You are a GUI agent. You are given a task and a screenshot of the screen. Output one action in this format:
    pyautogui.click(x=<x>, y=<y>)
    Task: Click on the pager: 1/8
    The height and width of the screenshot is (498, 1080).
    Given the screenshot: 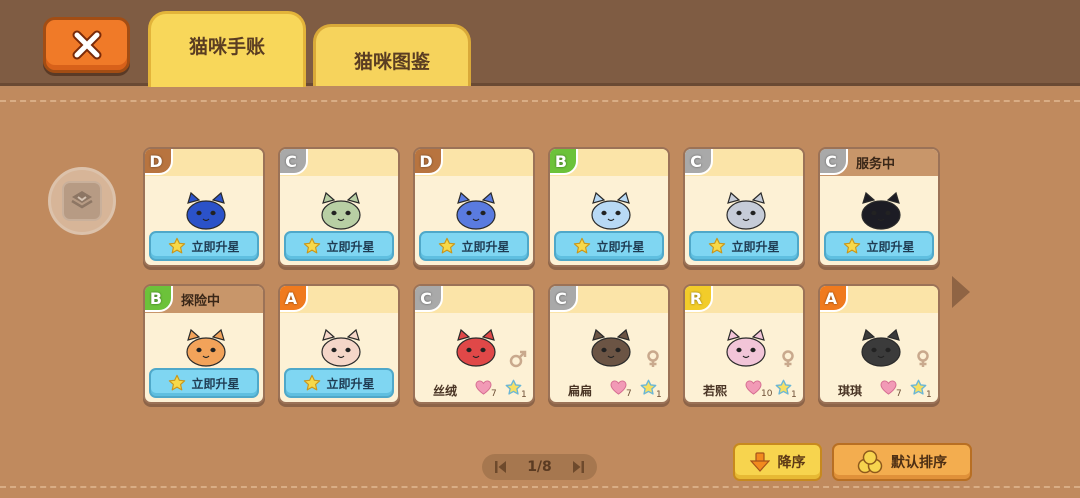 What is the action you would take?
    pyautogui.click(x=539, y=467)
    